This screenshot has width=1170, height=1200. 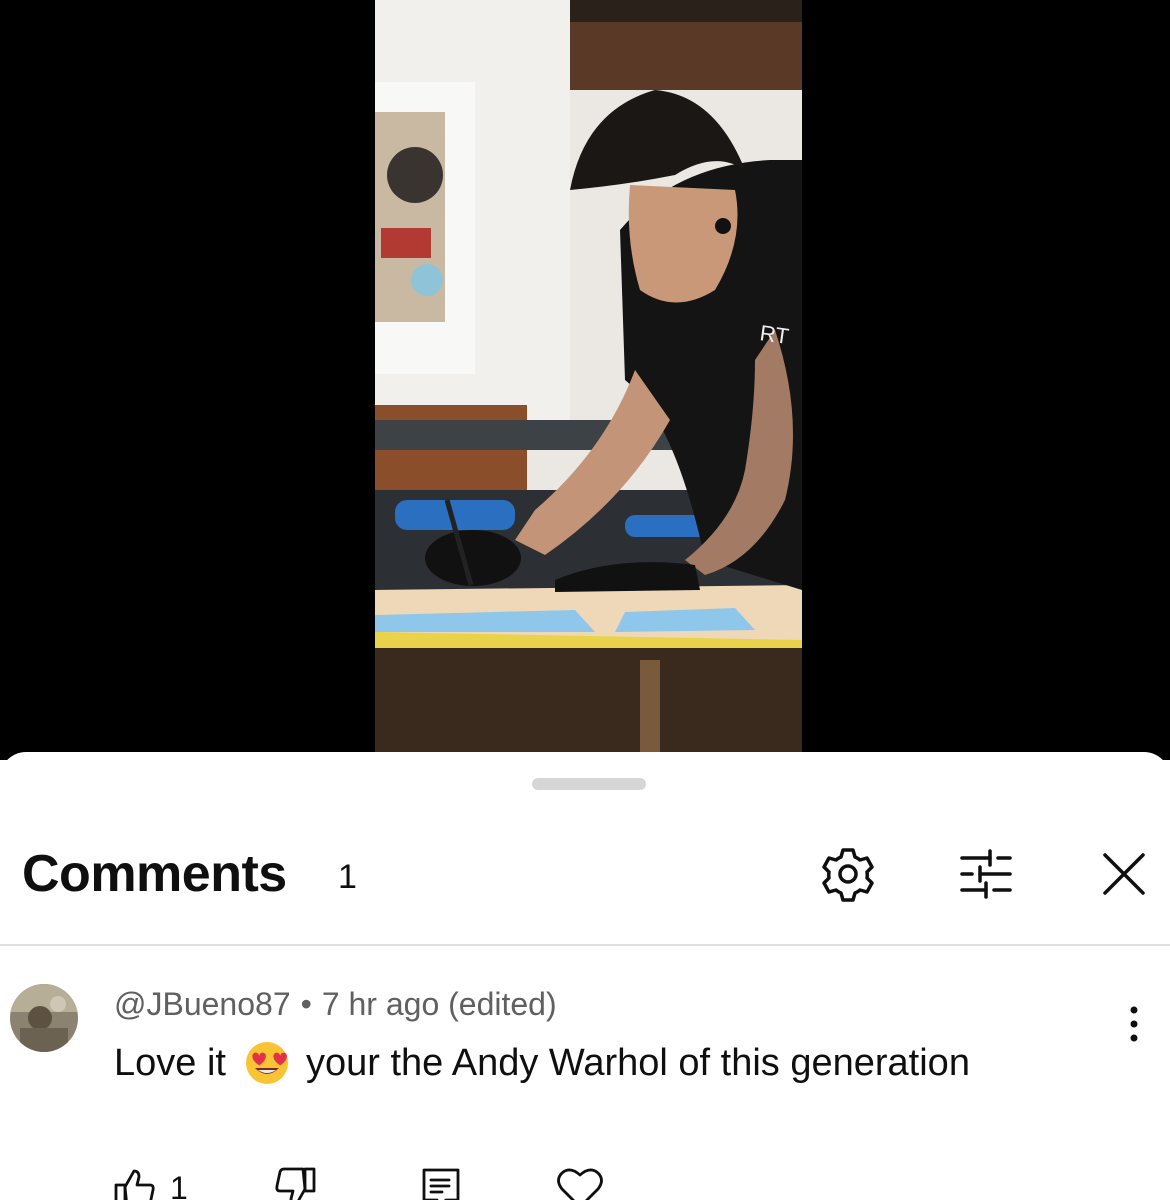 I want to click on reply-icon, so click(x=441, y=1184).